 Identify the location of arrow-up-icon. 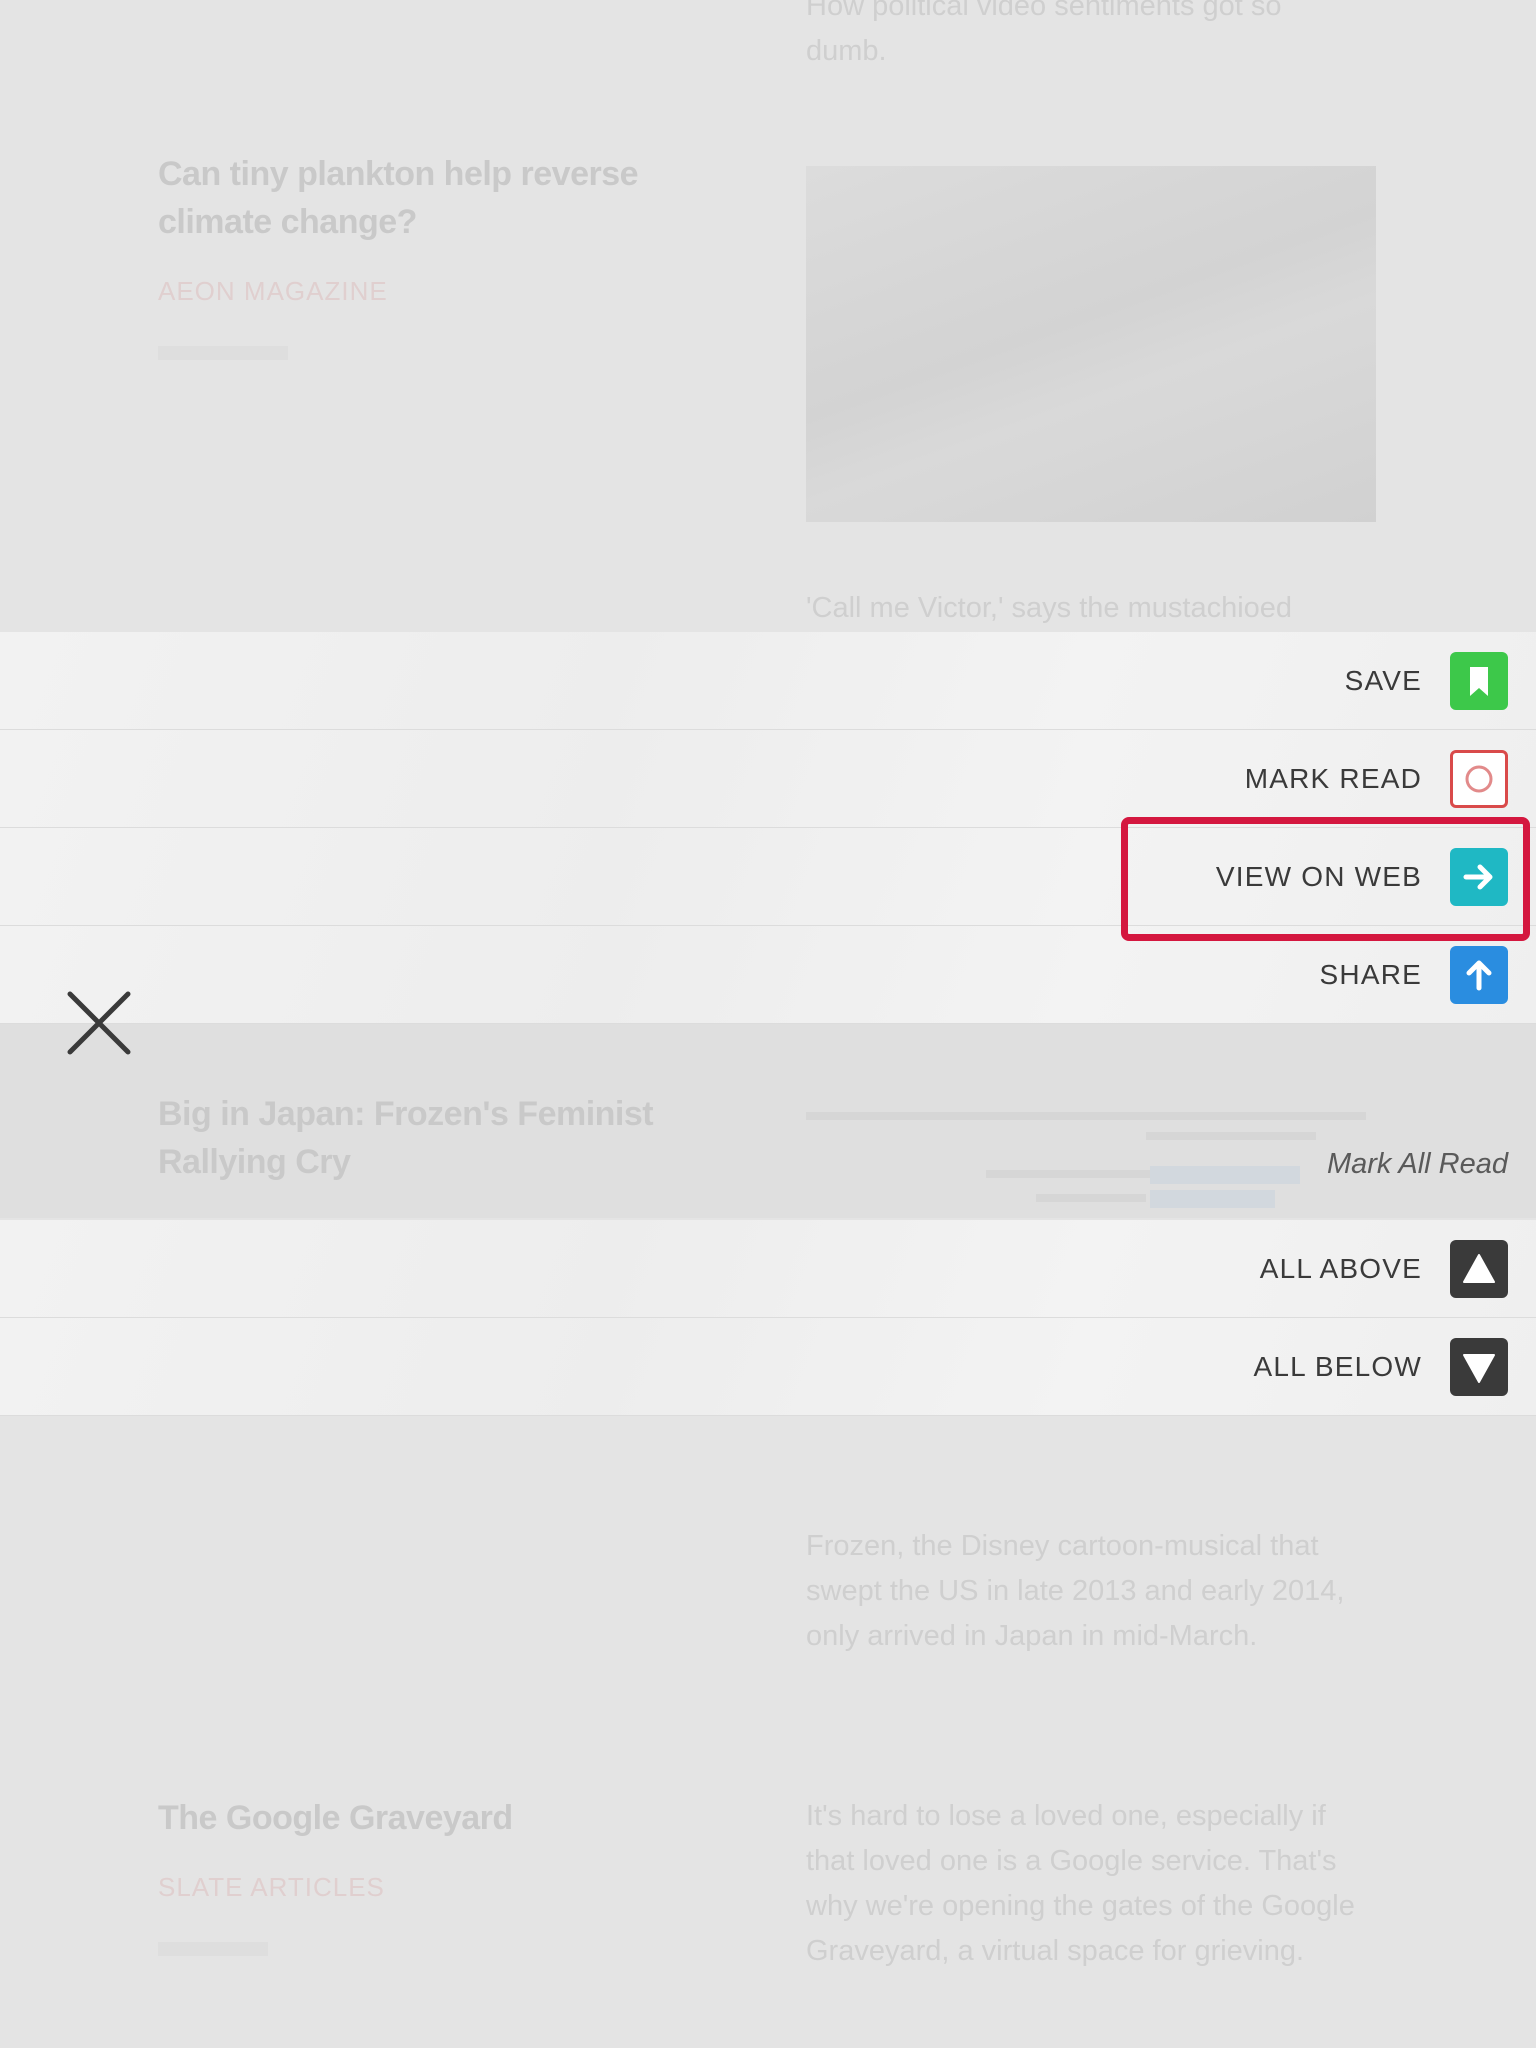
(1479, 975).